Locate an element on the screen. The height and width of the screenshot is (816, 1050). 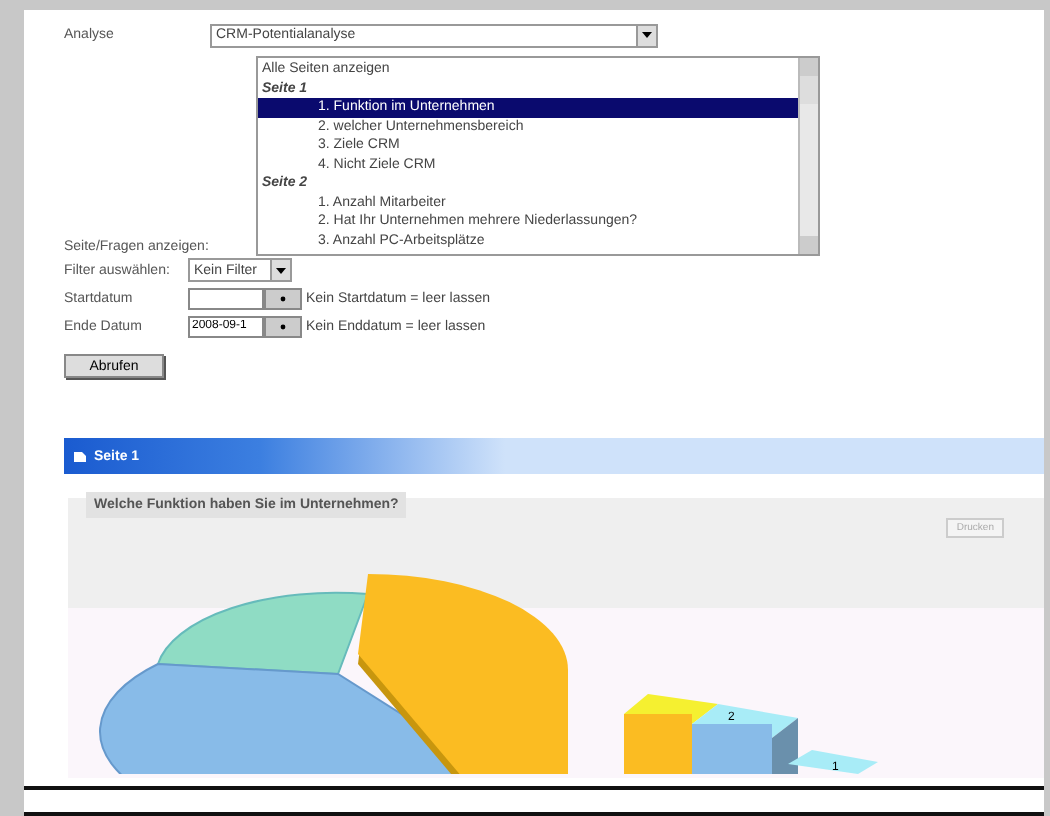
scrollbar is located at coordinates (808, 156).